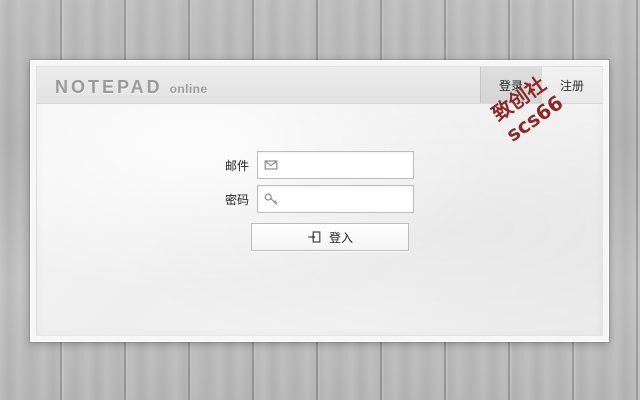 This screenshot has width=640, height=400. I want to click on mail-icon, so click(271, 165).